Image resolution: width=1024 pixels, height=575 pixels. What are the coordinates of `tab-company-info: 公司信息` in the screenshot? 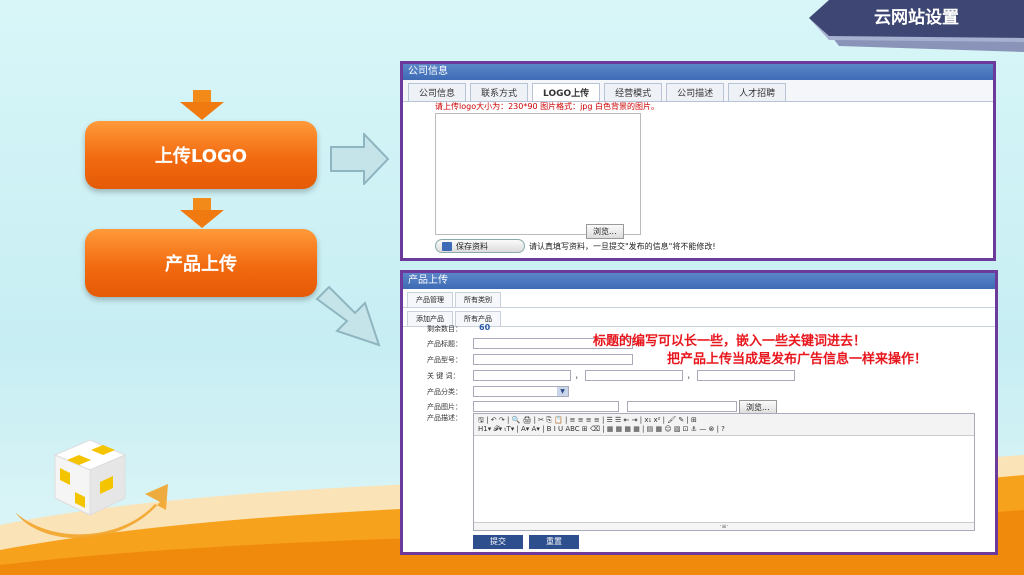 It's located at (437, 92).